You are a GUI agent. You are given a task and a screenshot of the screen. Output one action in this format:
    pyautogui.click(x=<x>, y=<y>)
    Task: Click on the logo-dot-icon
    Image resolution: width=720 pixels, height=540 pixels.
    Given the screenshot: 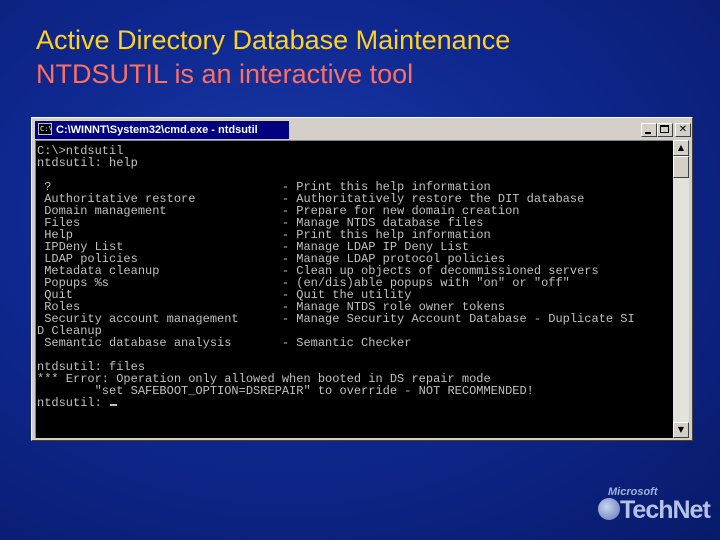 What is the action you would take?
    pyautogui.click(x=609, y=509)
    